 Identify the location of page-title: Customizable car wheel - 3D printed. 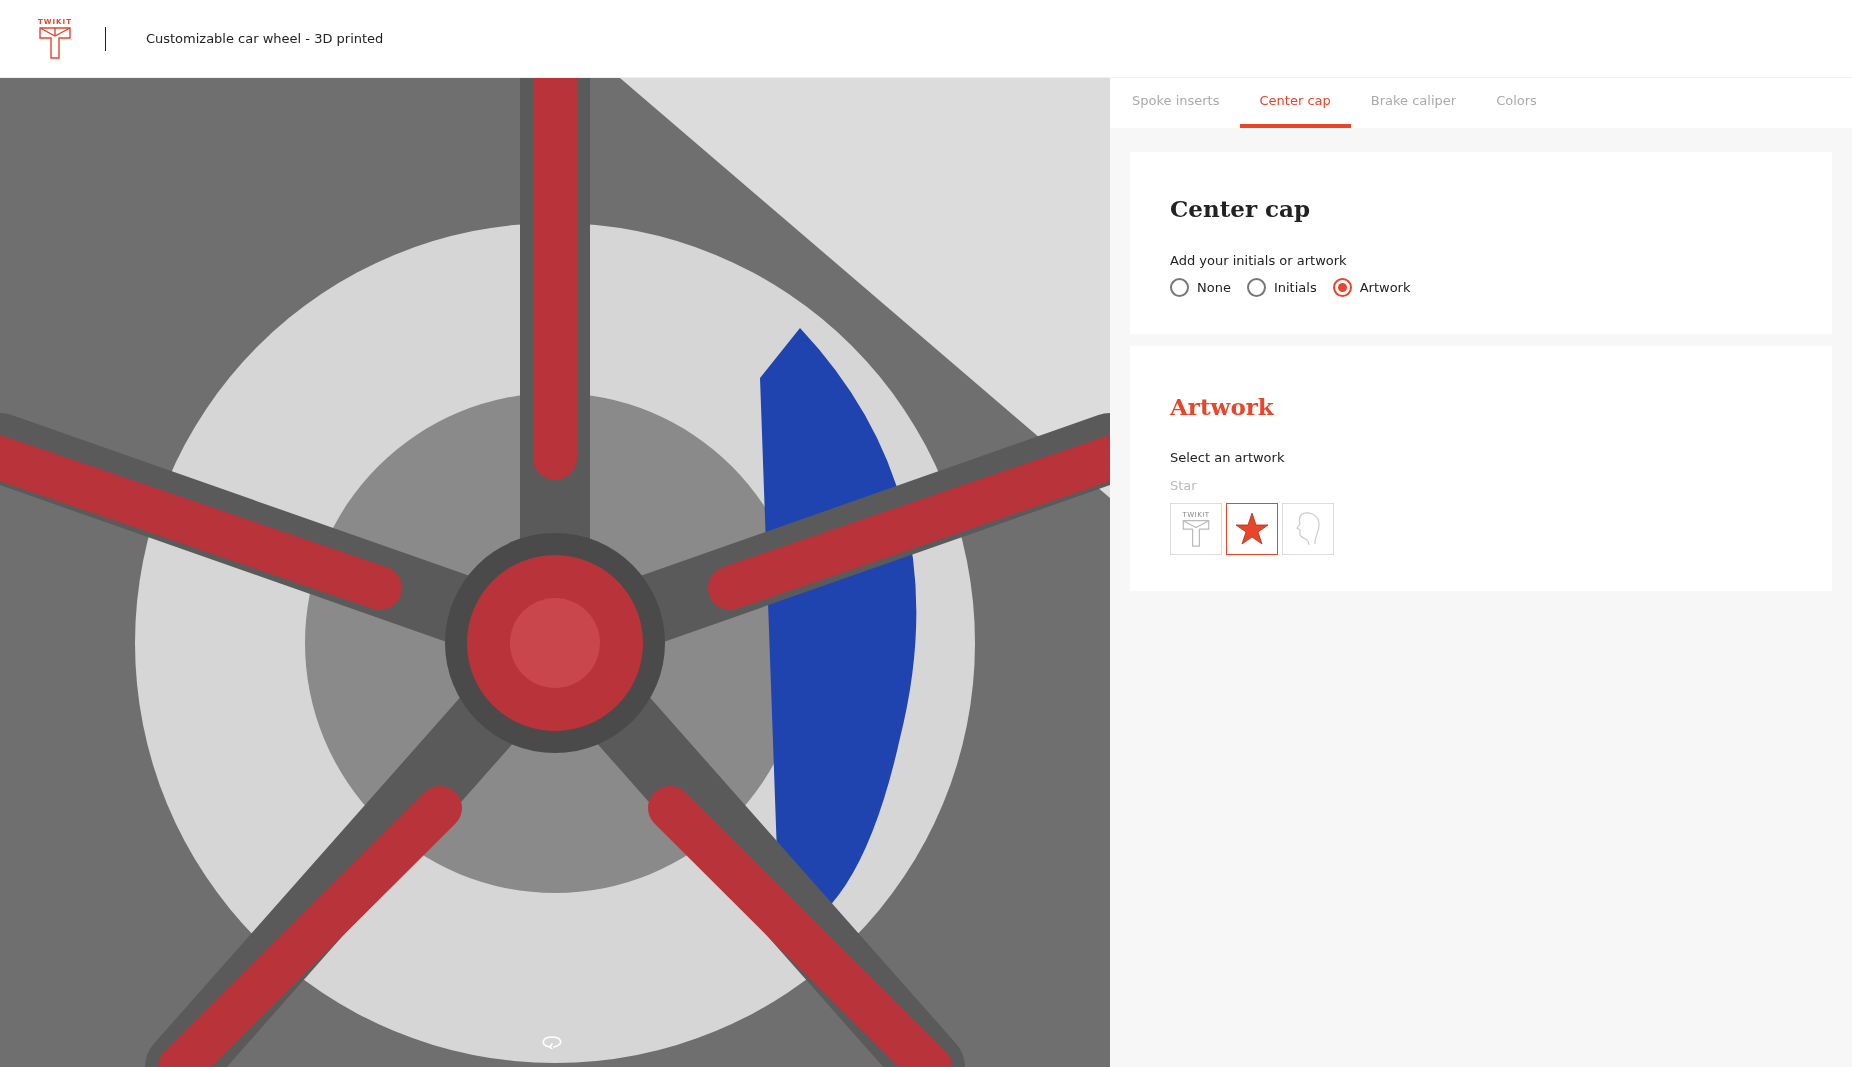
(264, 38).